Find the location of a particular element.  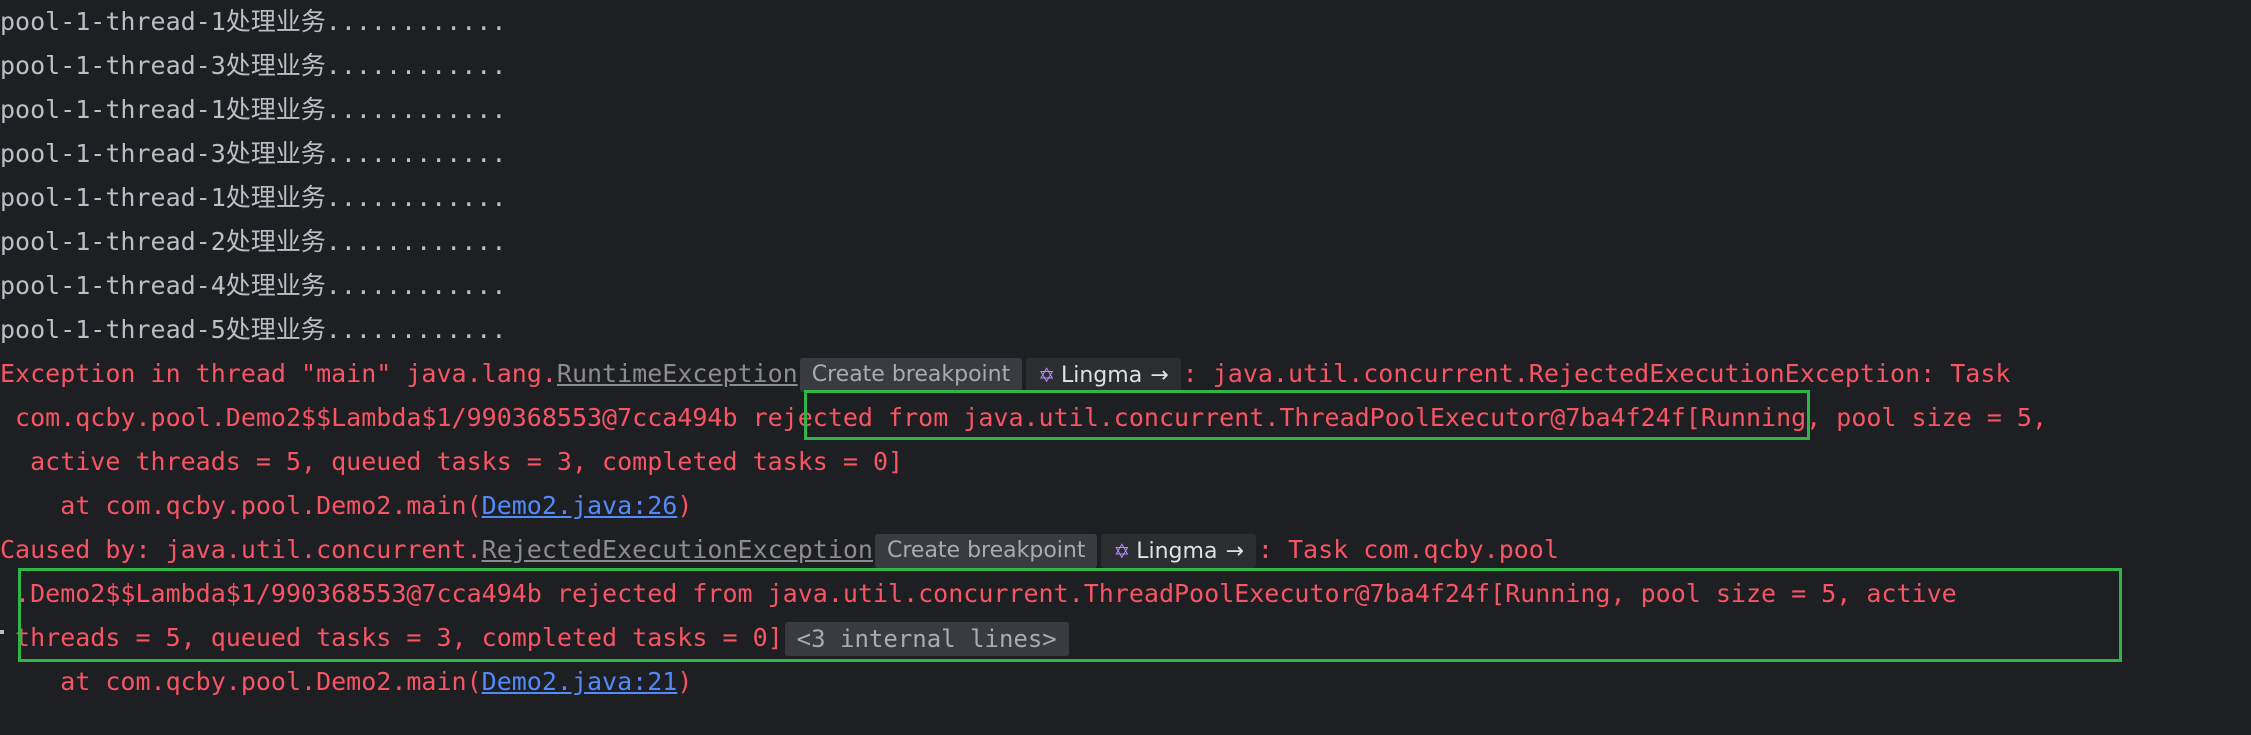

source-link-demo2-26: Demo2.java:26 is located at coordinates (580, 505).